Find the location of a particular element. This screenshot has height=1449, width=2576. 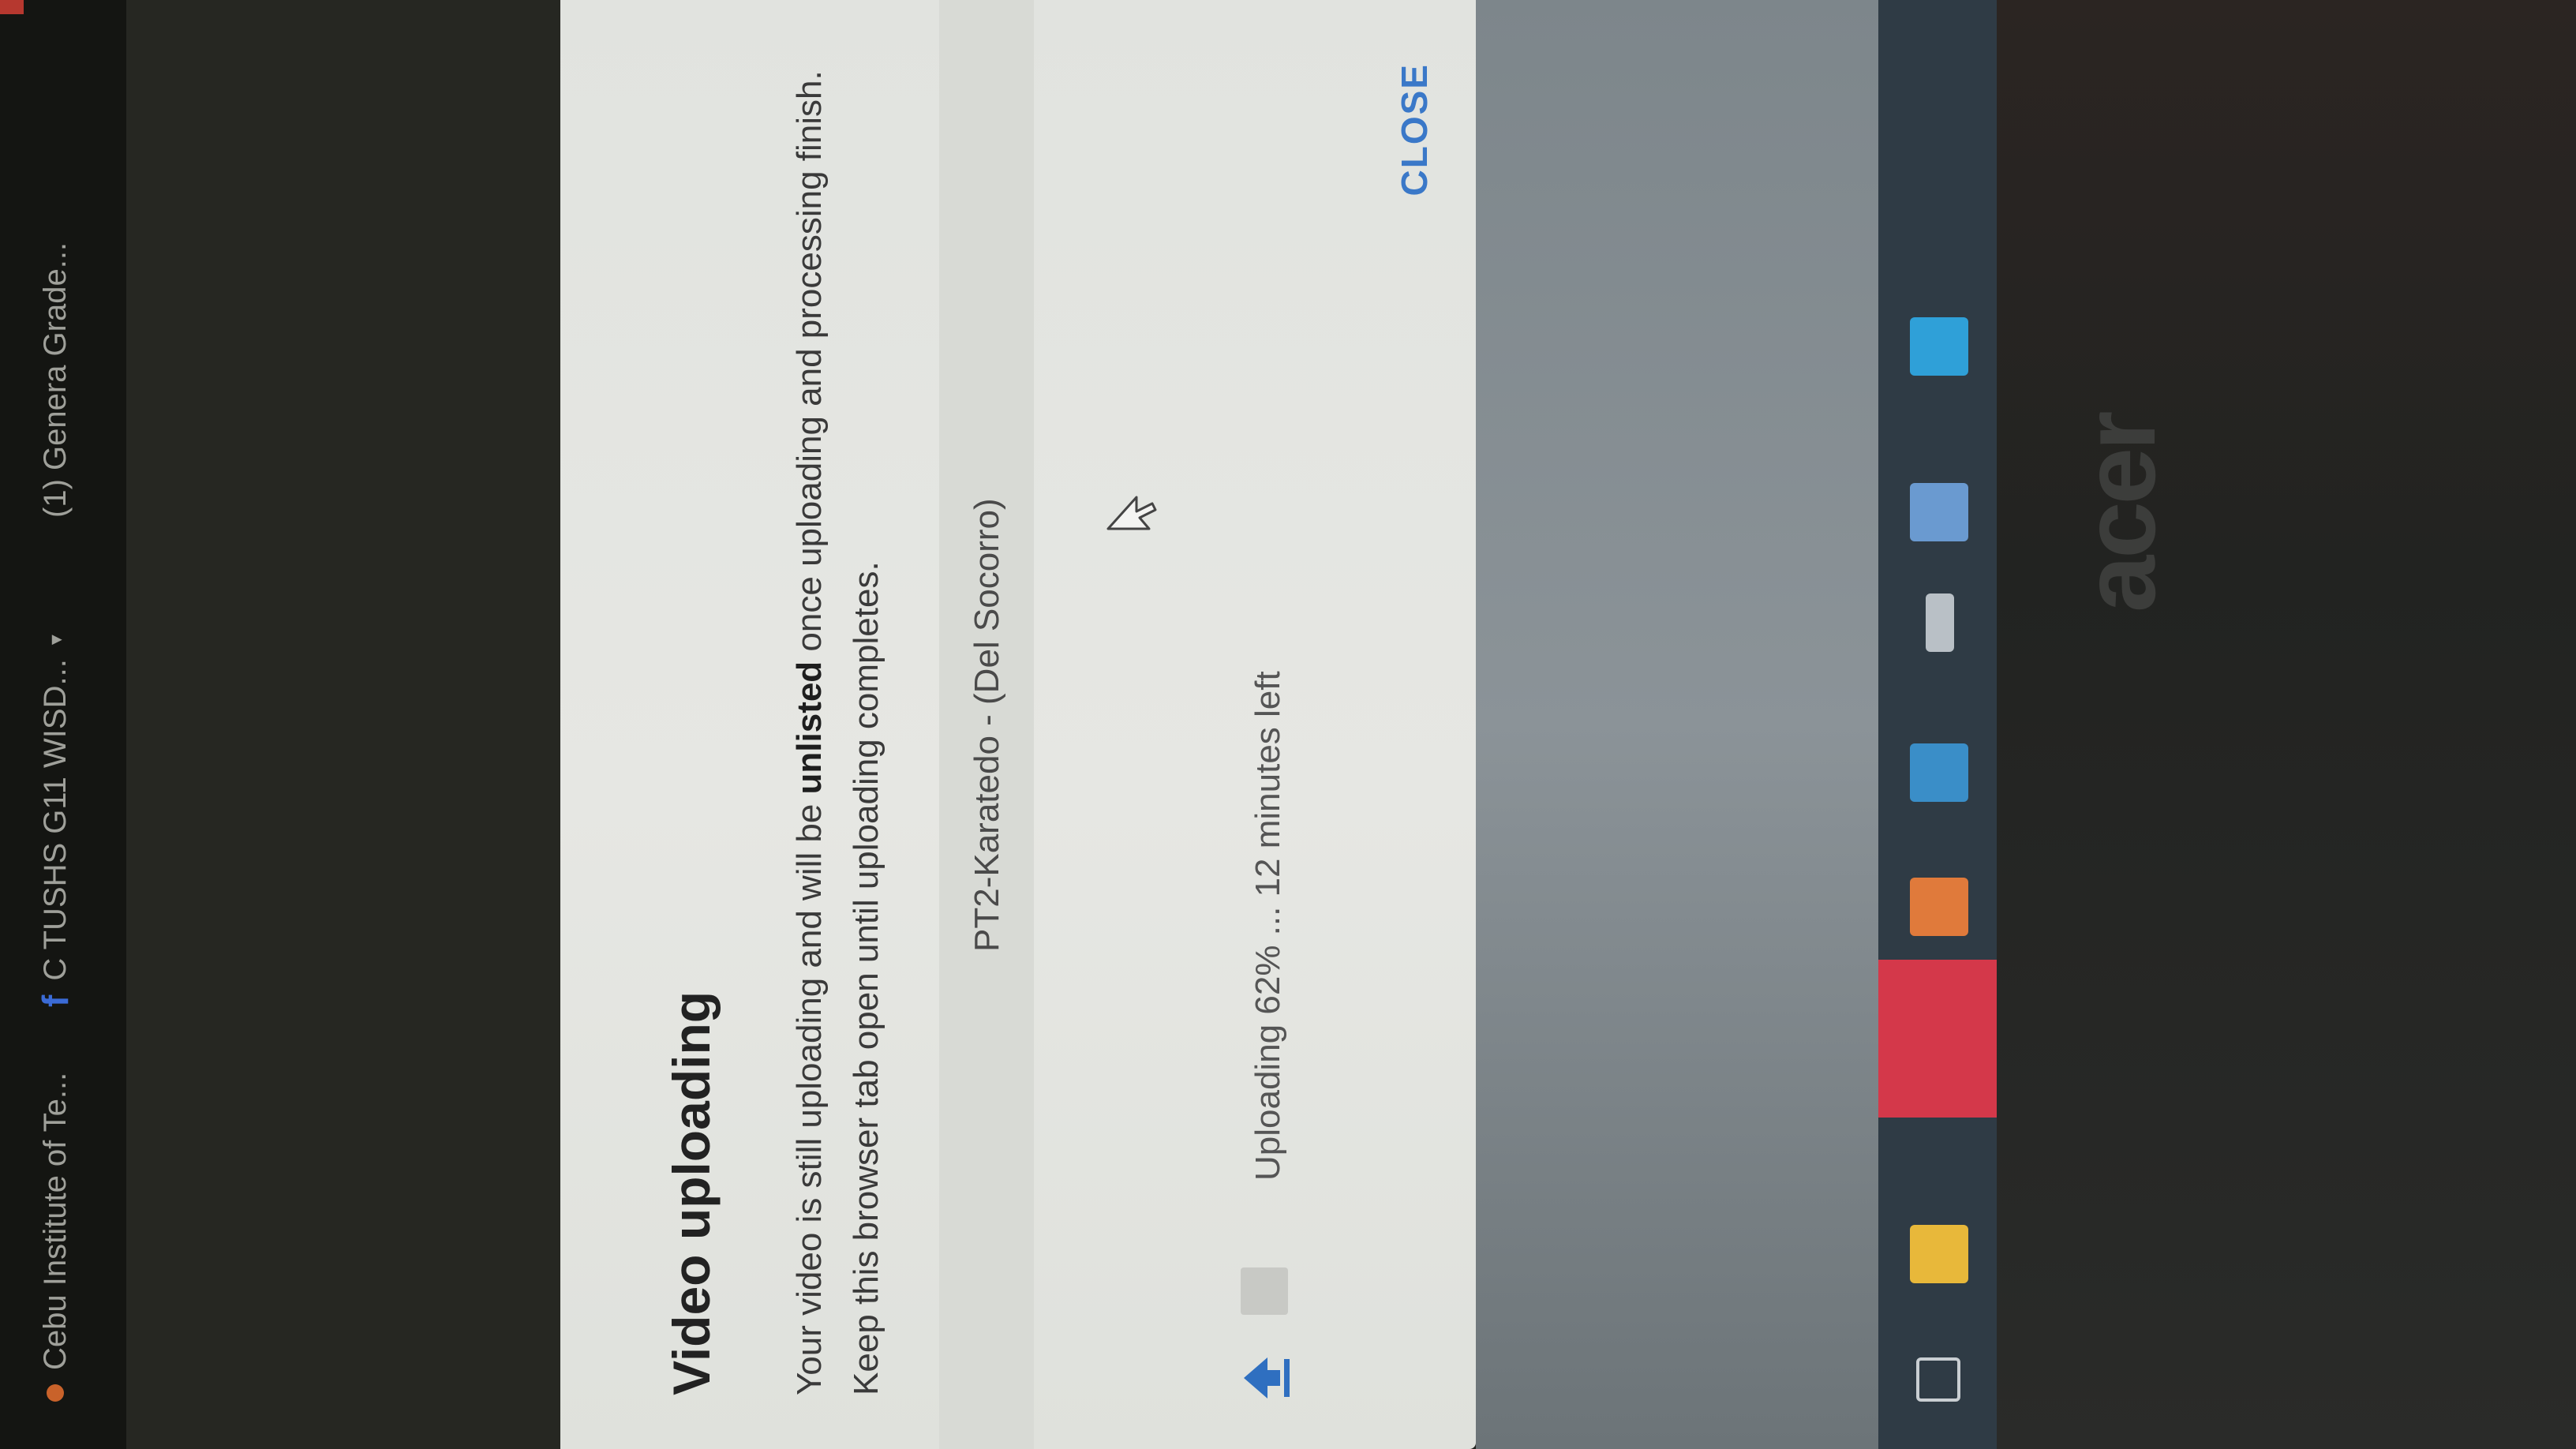

tab-facebook: f C TUSHS G11 WISD... ▾ is located at coordinates (55, 821).